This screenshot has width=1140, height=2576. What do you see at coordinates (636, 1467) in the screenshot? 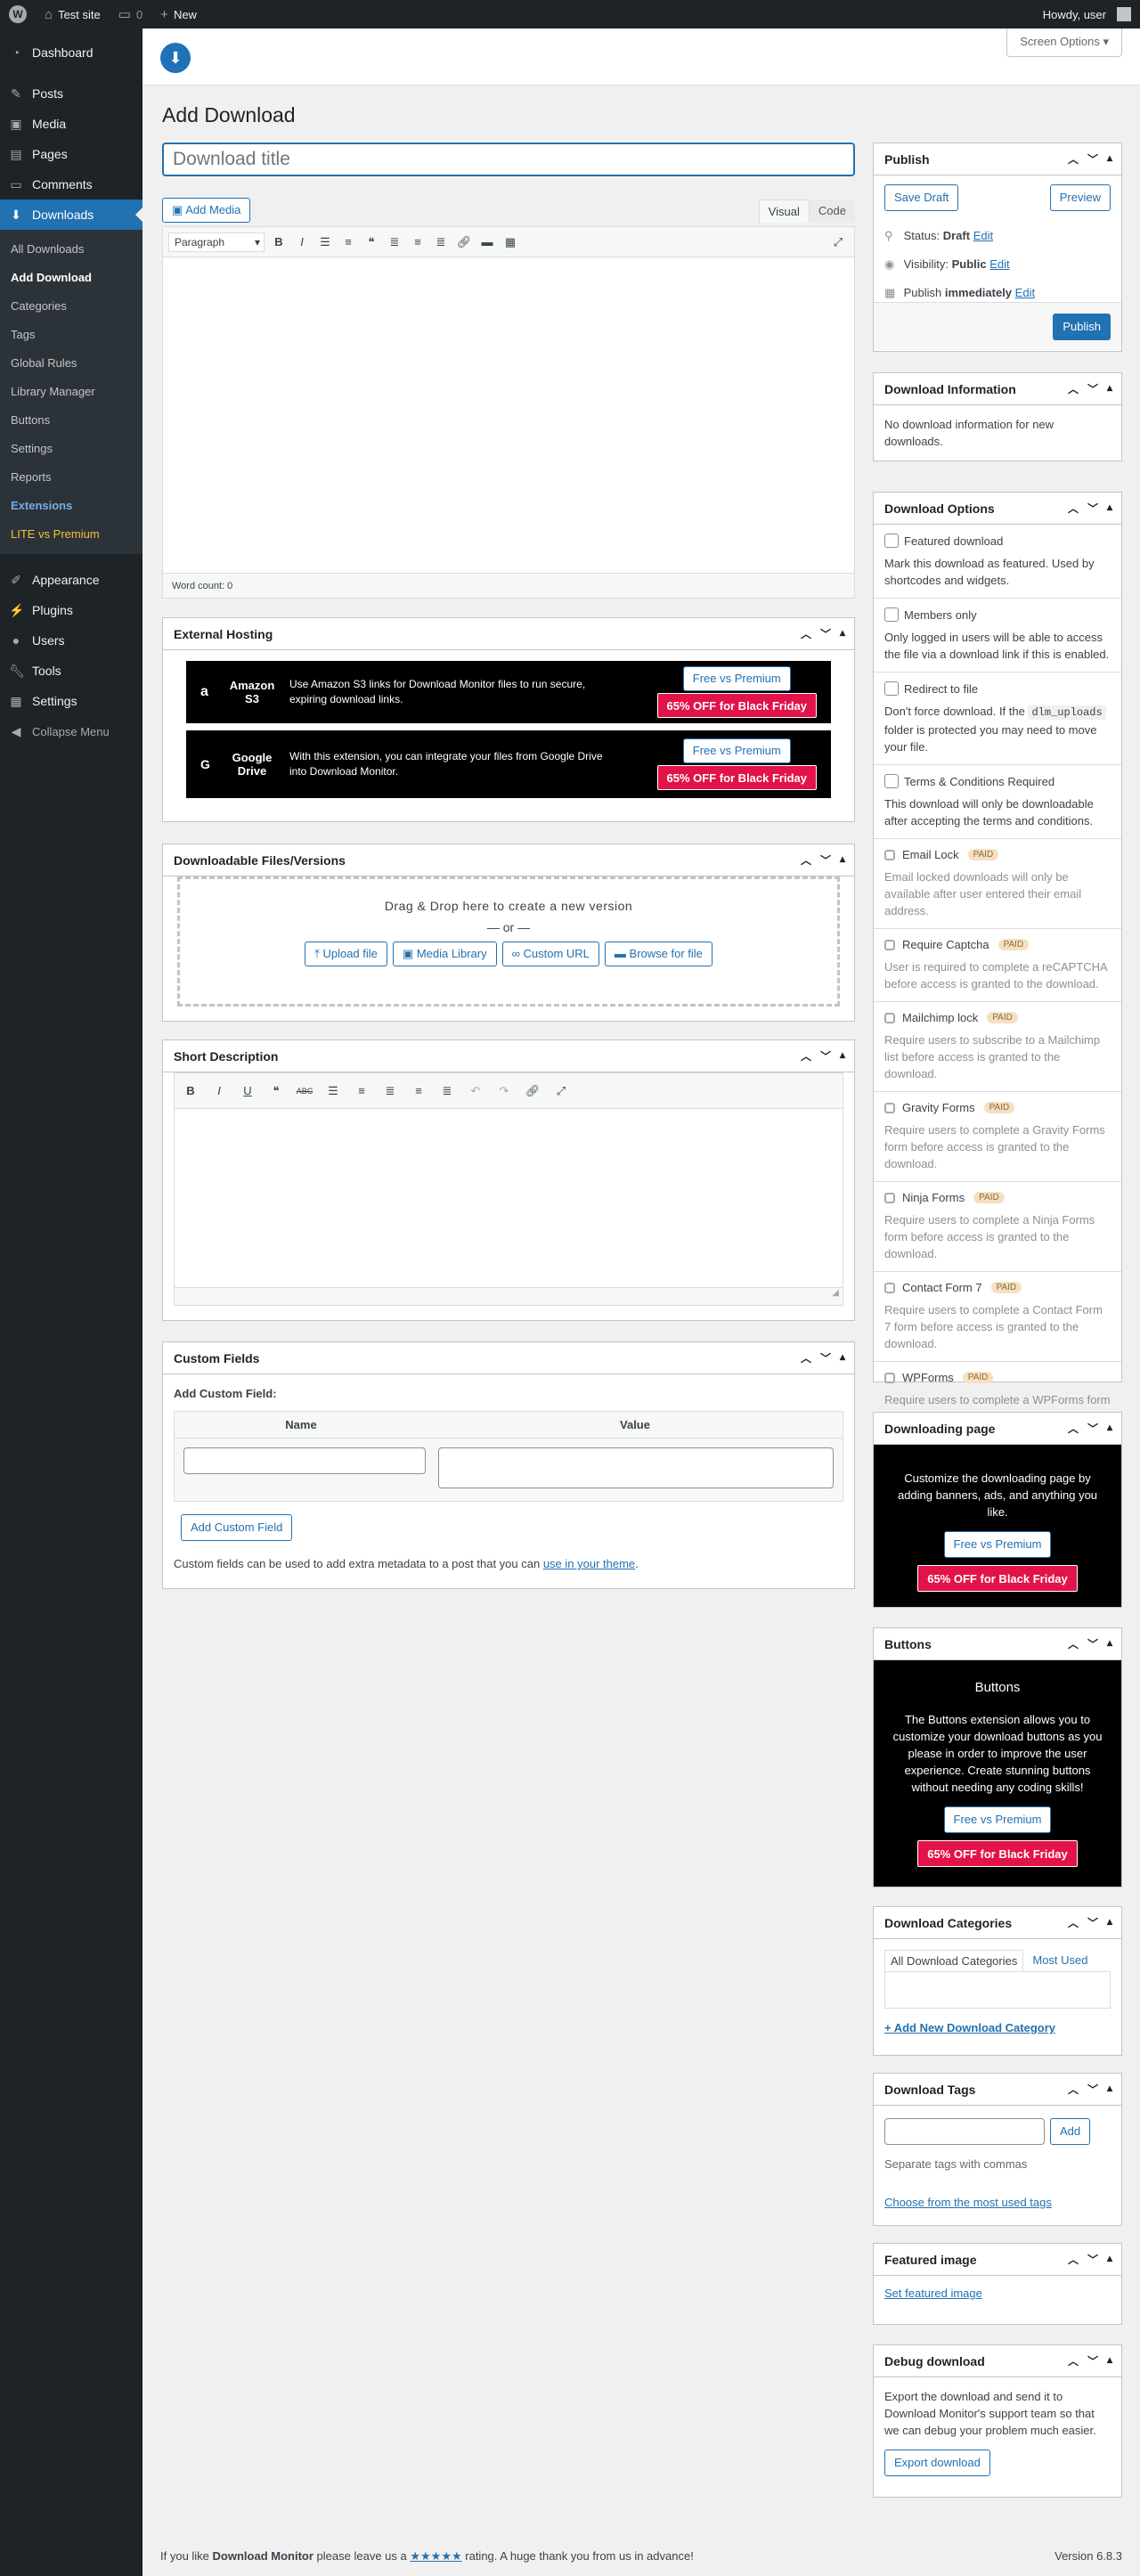
I see `custom-field-value-input` at bounding box center [636, 1467].